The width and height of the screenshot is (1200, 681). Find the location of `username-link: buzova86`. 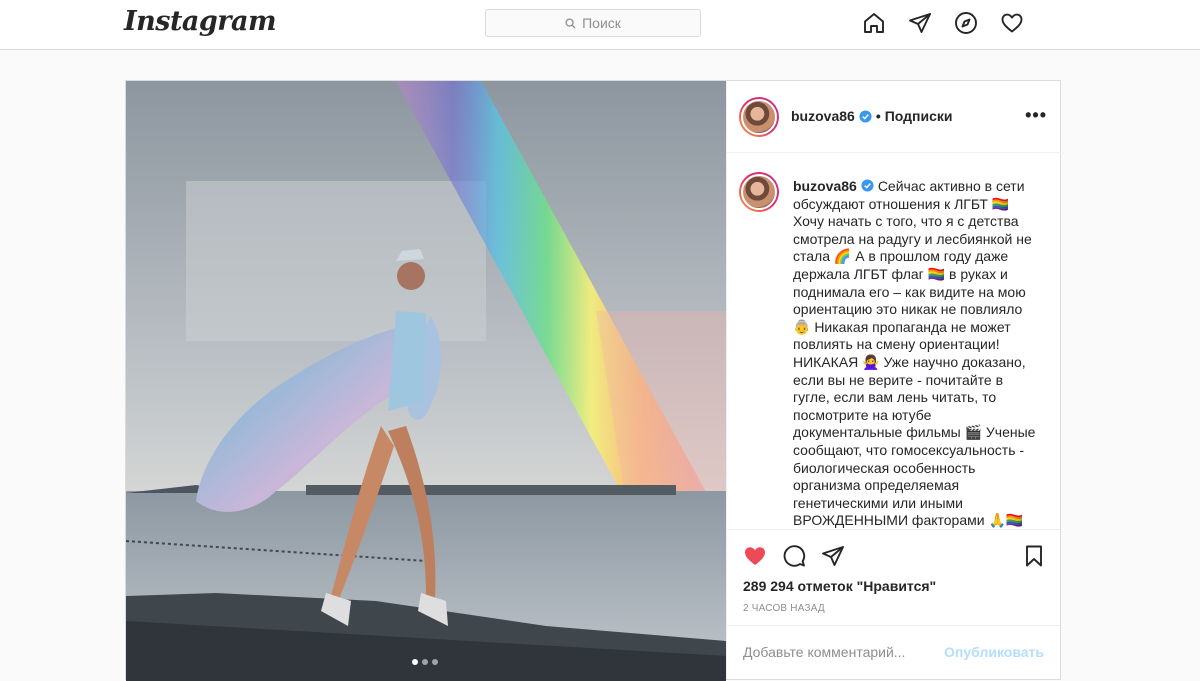

username-link: buzova86 is located at coordinates (823, 116).